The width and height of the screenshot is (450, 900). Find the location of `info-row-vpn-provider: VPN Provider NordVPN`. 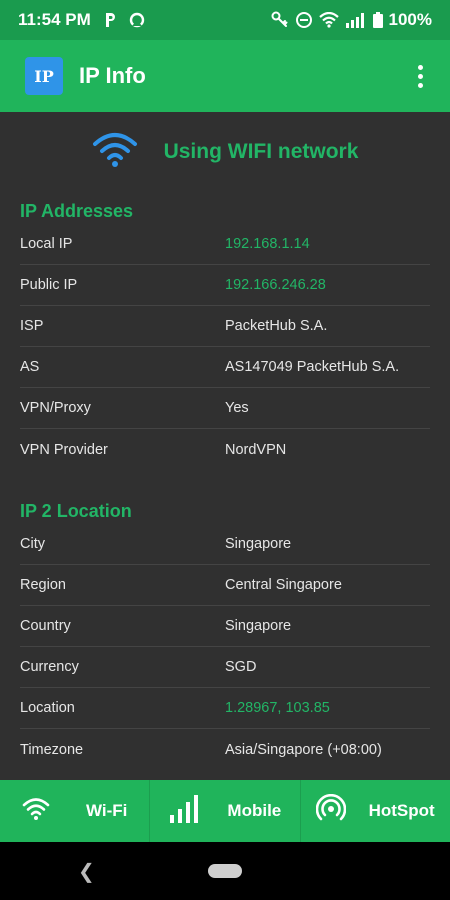

info-row-vpn-provider: VPN Provider NordVPN is located at coordinates (225, 449).